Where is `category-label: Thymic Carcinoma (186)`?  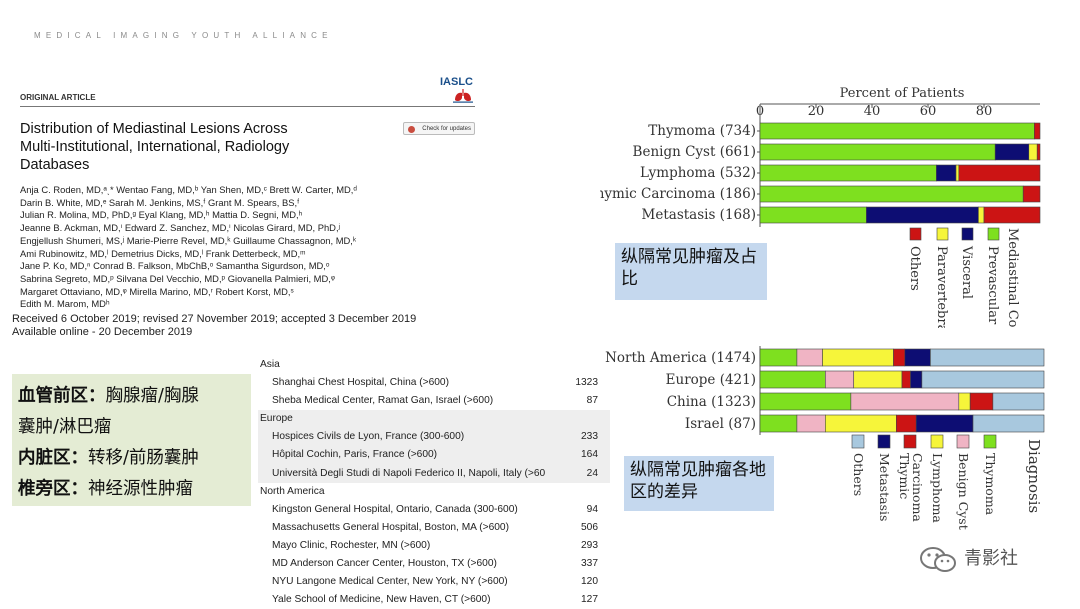
category-label: Thymic Carcinoma (186) is located at coordinates (678, 194).